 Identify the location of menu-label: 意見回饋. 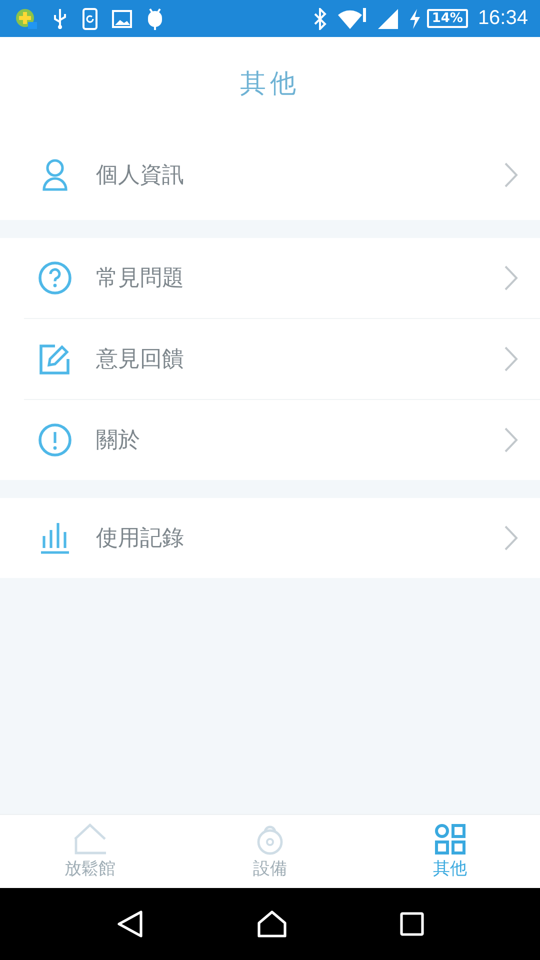
(140, 360).